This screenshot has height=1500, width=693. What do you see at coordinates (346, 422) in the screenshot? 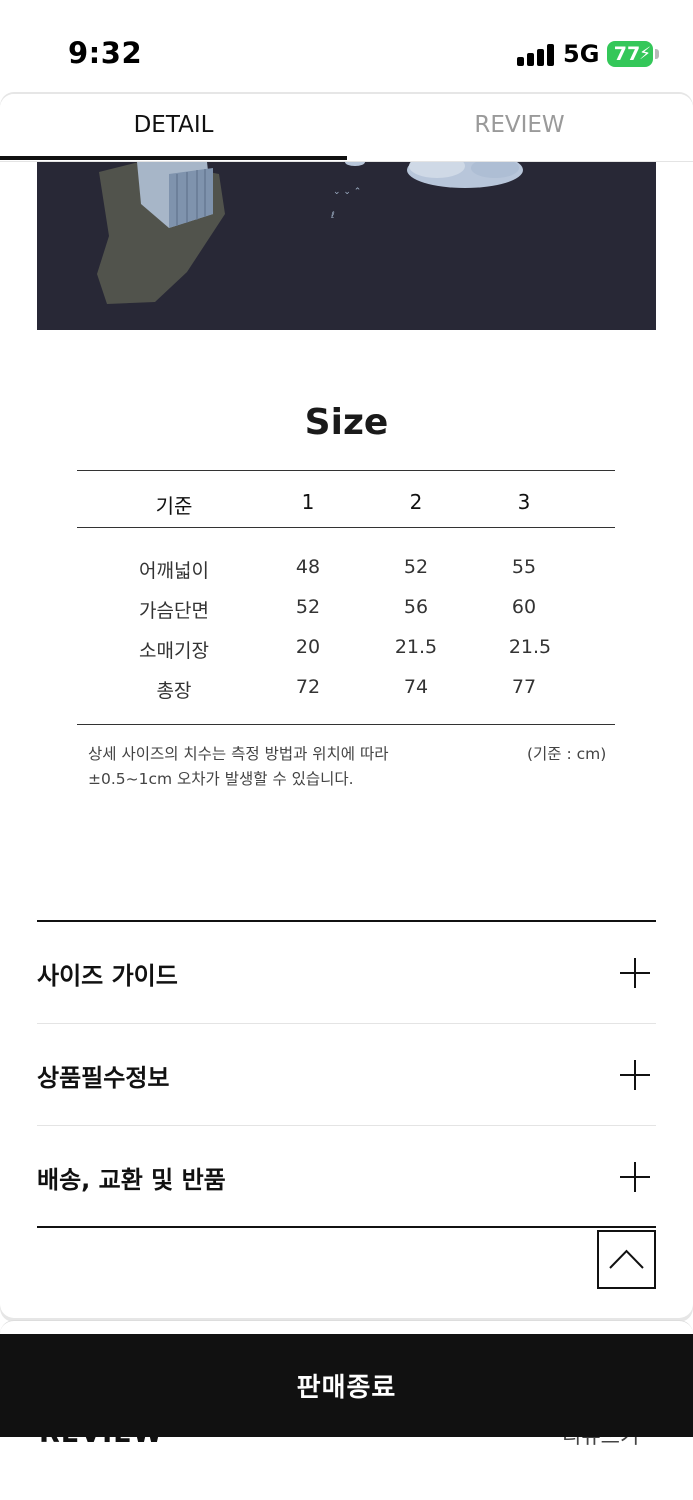
I see `size-title: Size` at bounding box center [346, 422].